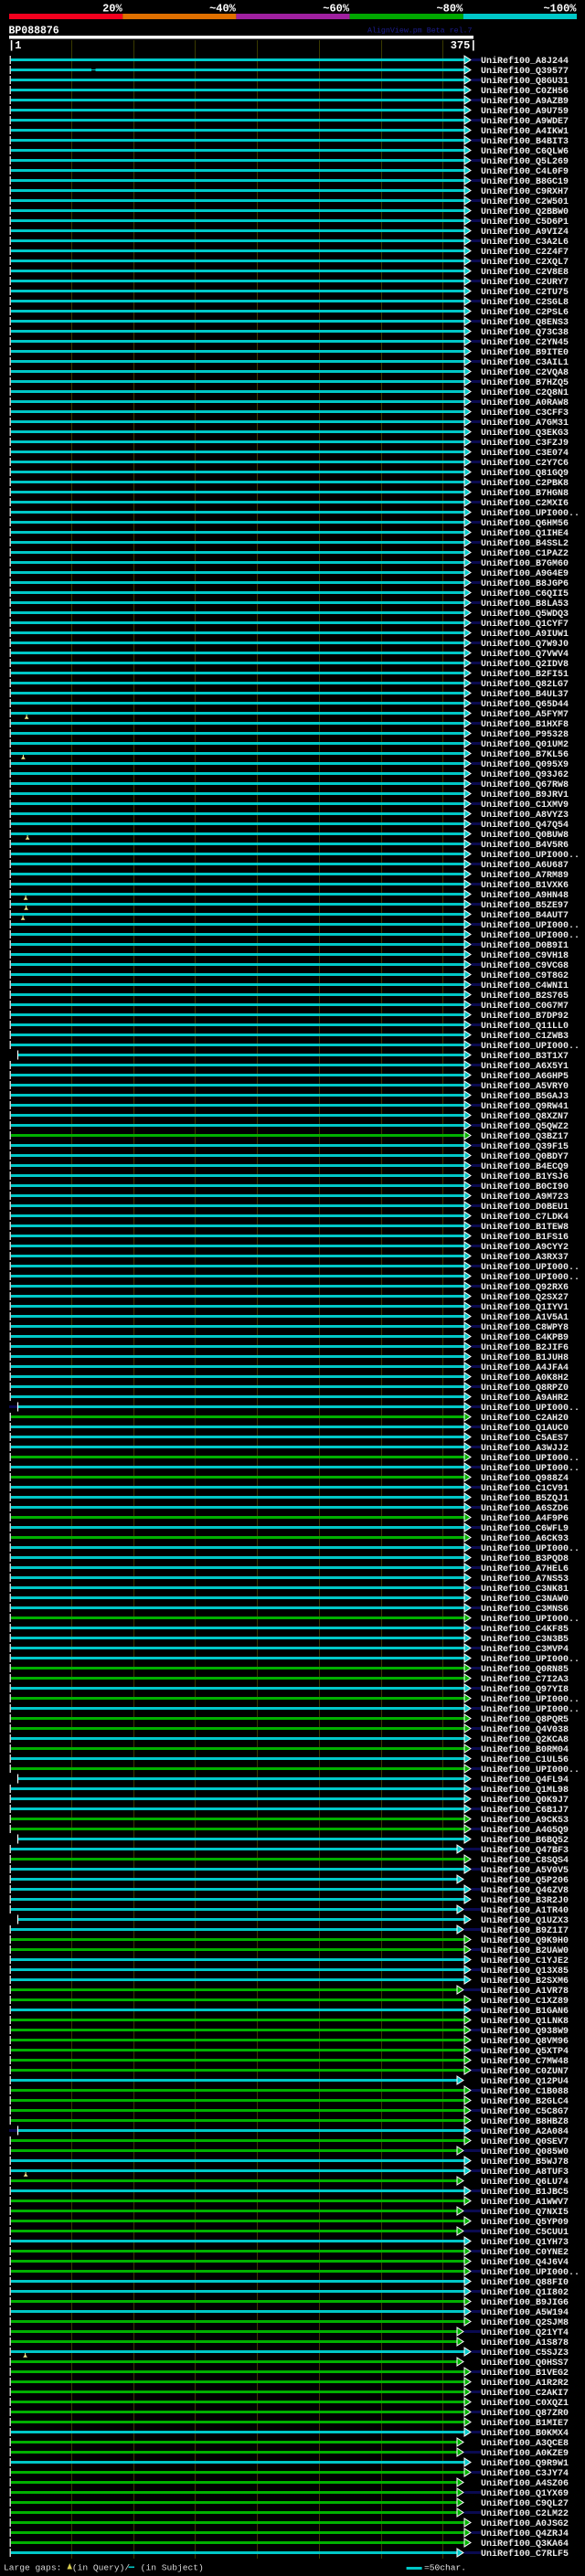  Describe the element at coordinates (525, 1991) in the screenshot. I see `svg-text: UniRef100_A1VR78` at that location.